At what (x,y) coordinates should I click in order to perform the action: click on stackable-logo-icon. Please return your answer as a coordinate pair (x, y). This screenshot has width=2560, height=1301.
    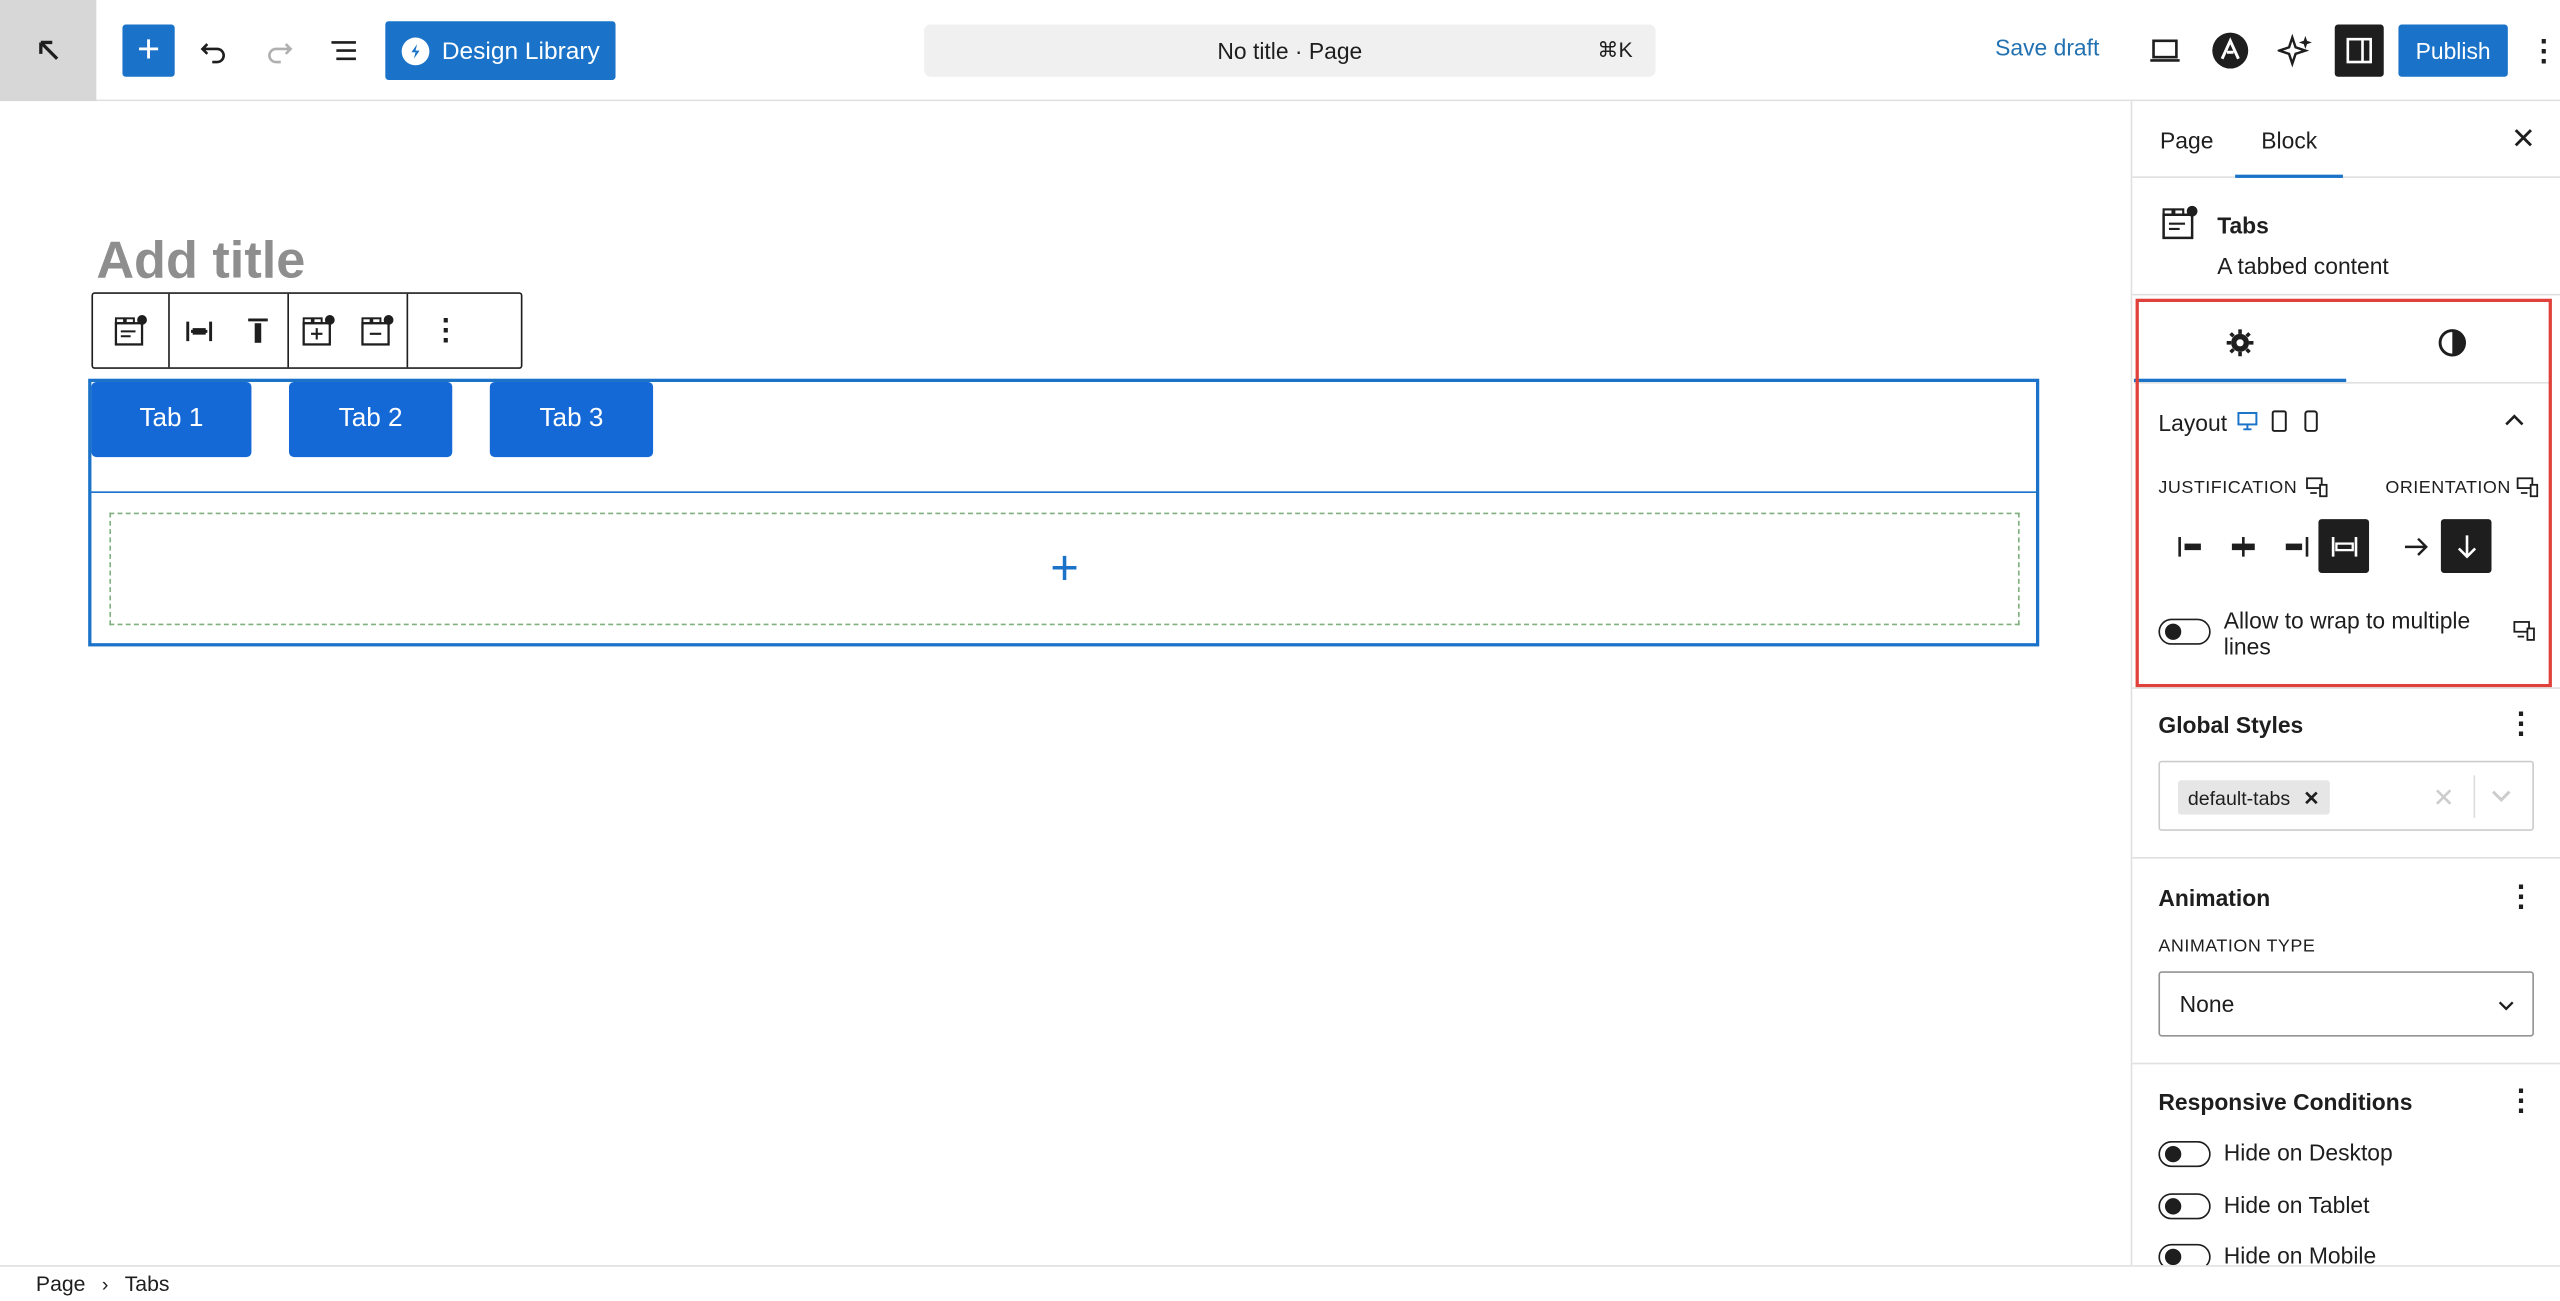
    Looking at the image, I should click on (415, 50).